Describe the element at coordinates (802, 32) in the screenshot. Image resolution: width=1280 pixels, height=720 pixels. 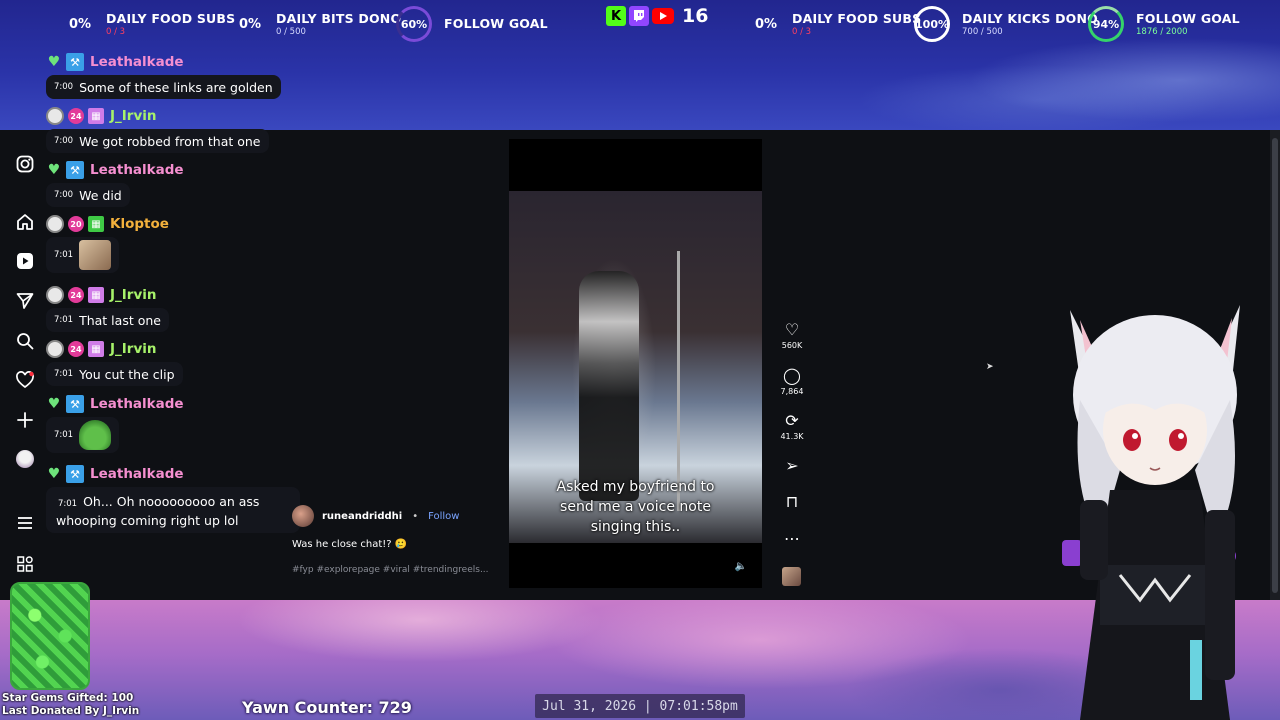
I see `goal-progress: 0 / 3` at that location.